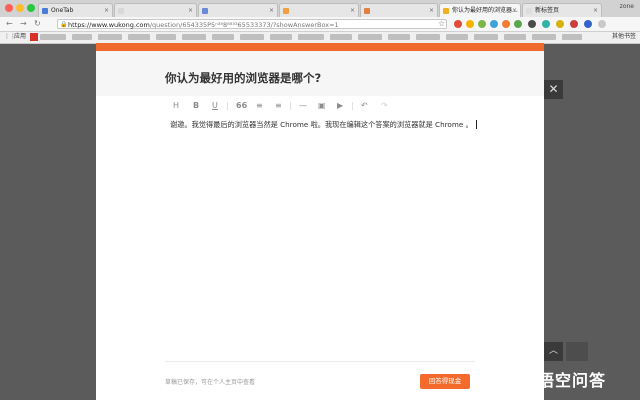 The width and height of the screenshot is (640, 400). I want to click on close-dialog-button: ✕, so click(553, 89).